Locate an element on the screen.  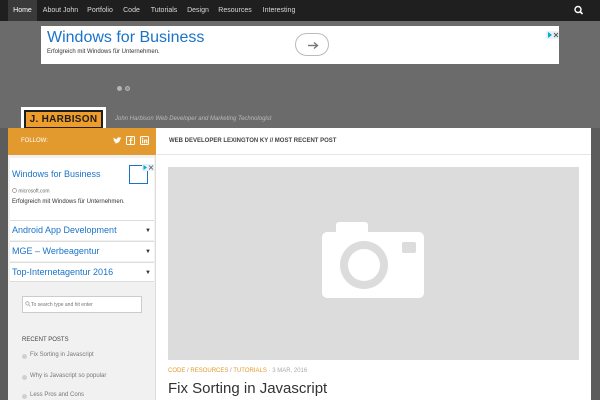
search-input is located at coordinates (85, 304).